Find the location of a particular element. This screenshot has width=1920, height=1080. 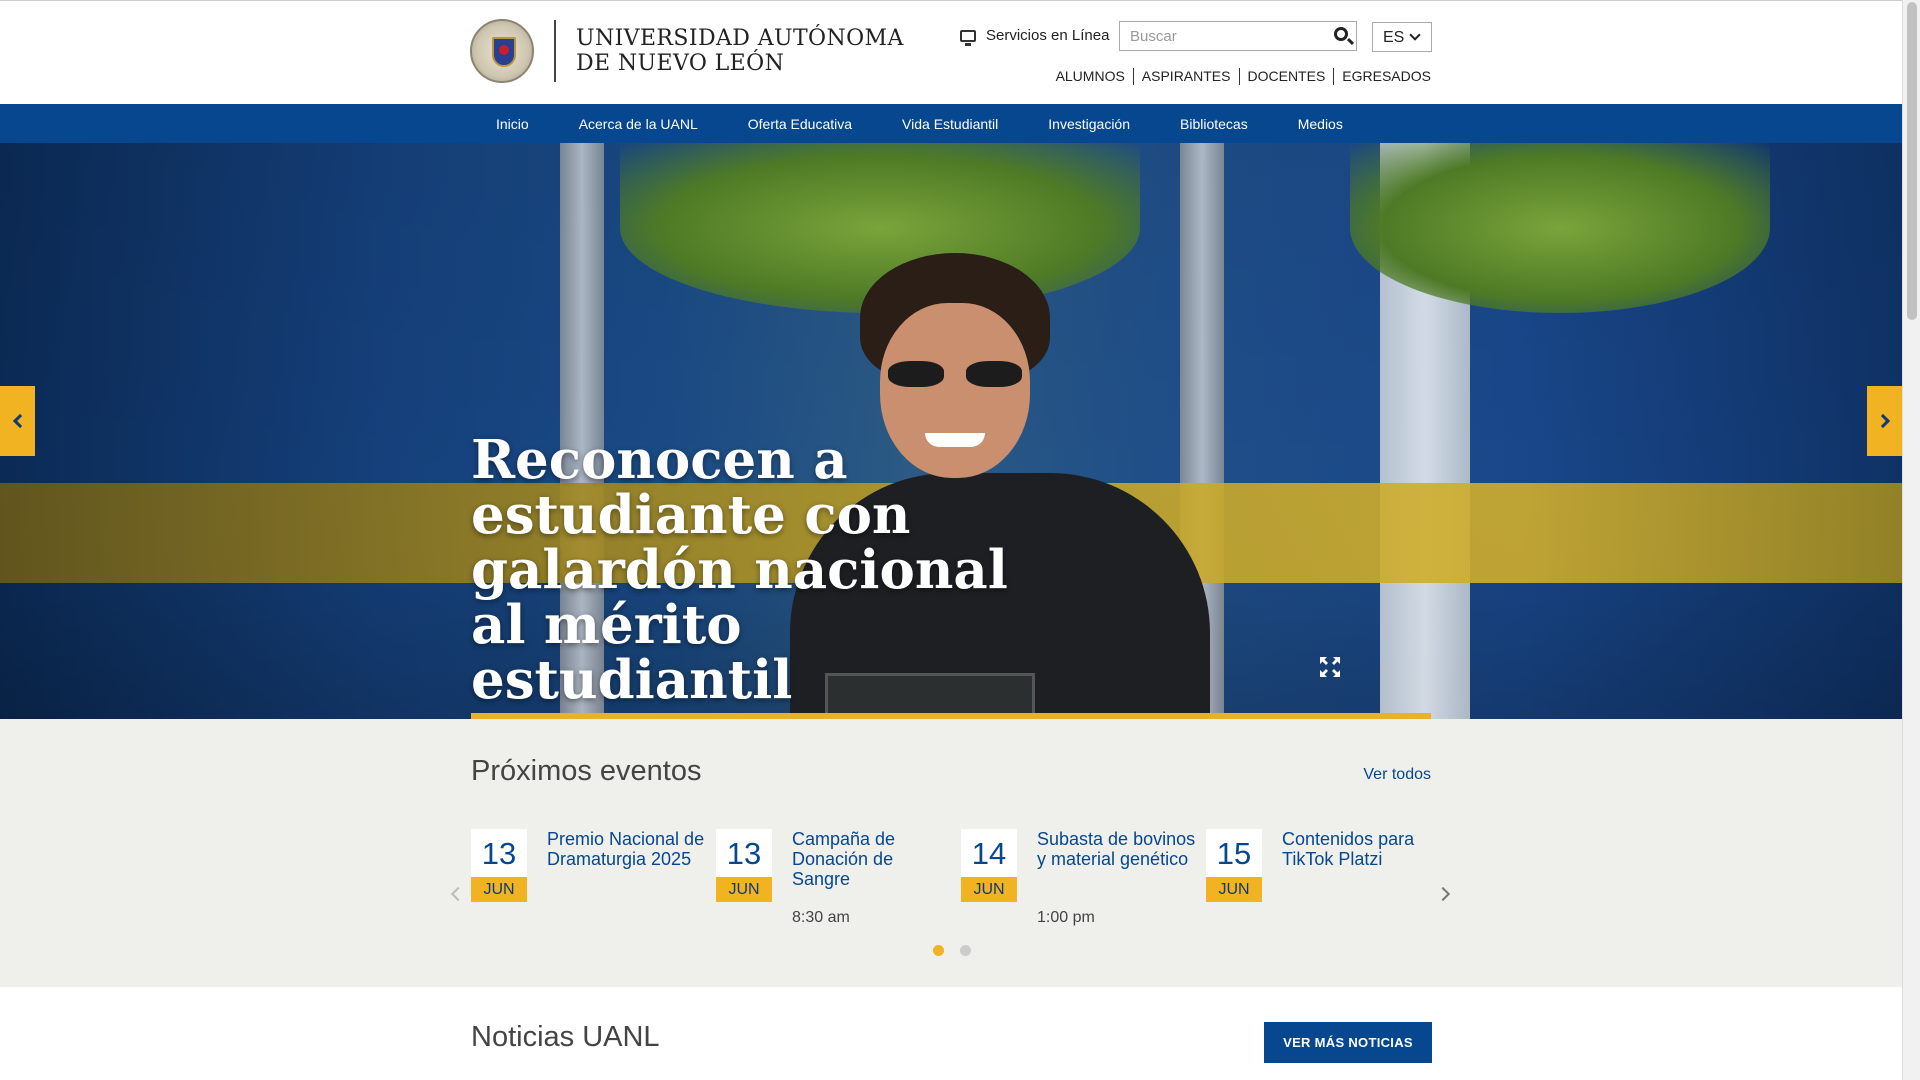

event-title: Contenidos para TikTok Platzi is located at coordinates (1362, 849).